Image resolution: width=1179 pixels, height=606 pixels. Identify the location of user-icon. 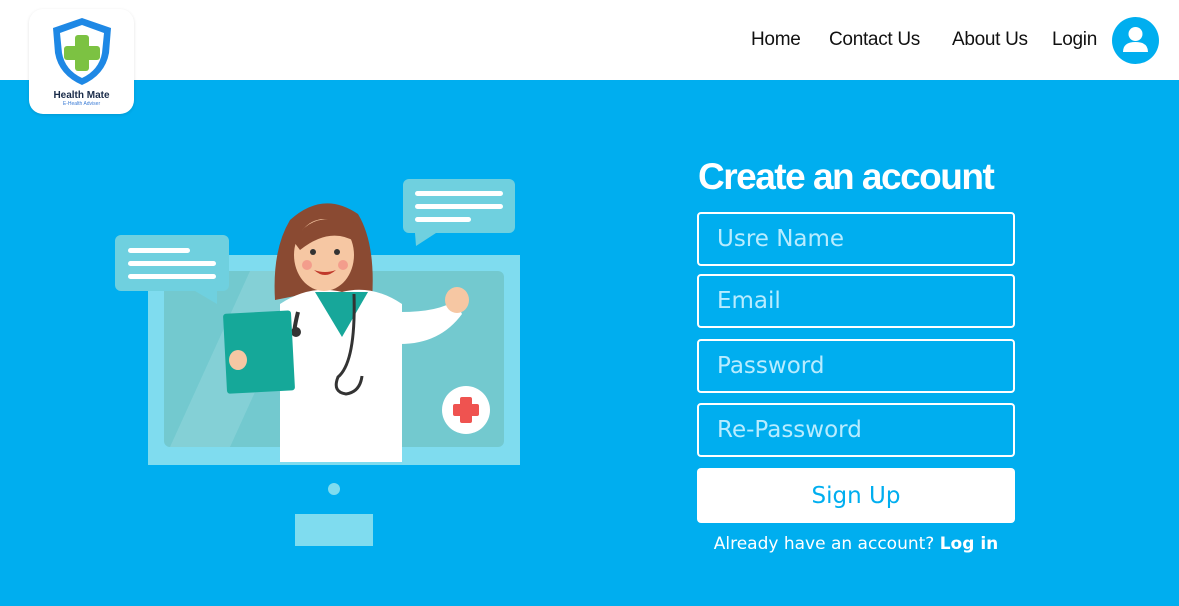
(1135, 39).